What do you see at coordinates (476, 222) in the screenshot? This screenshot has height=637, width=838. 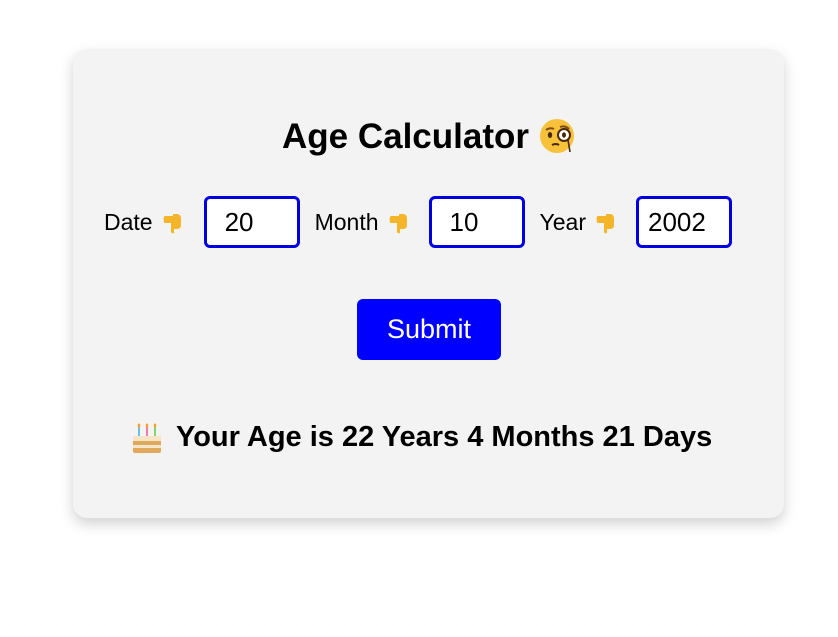 I see `month-input` at bounding box center [476, 222].